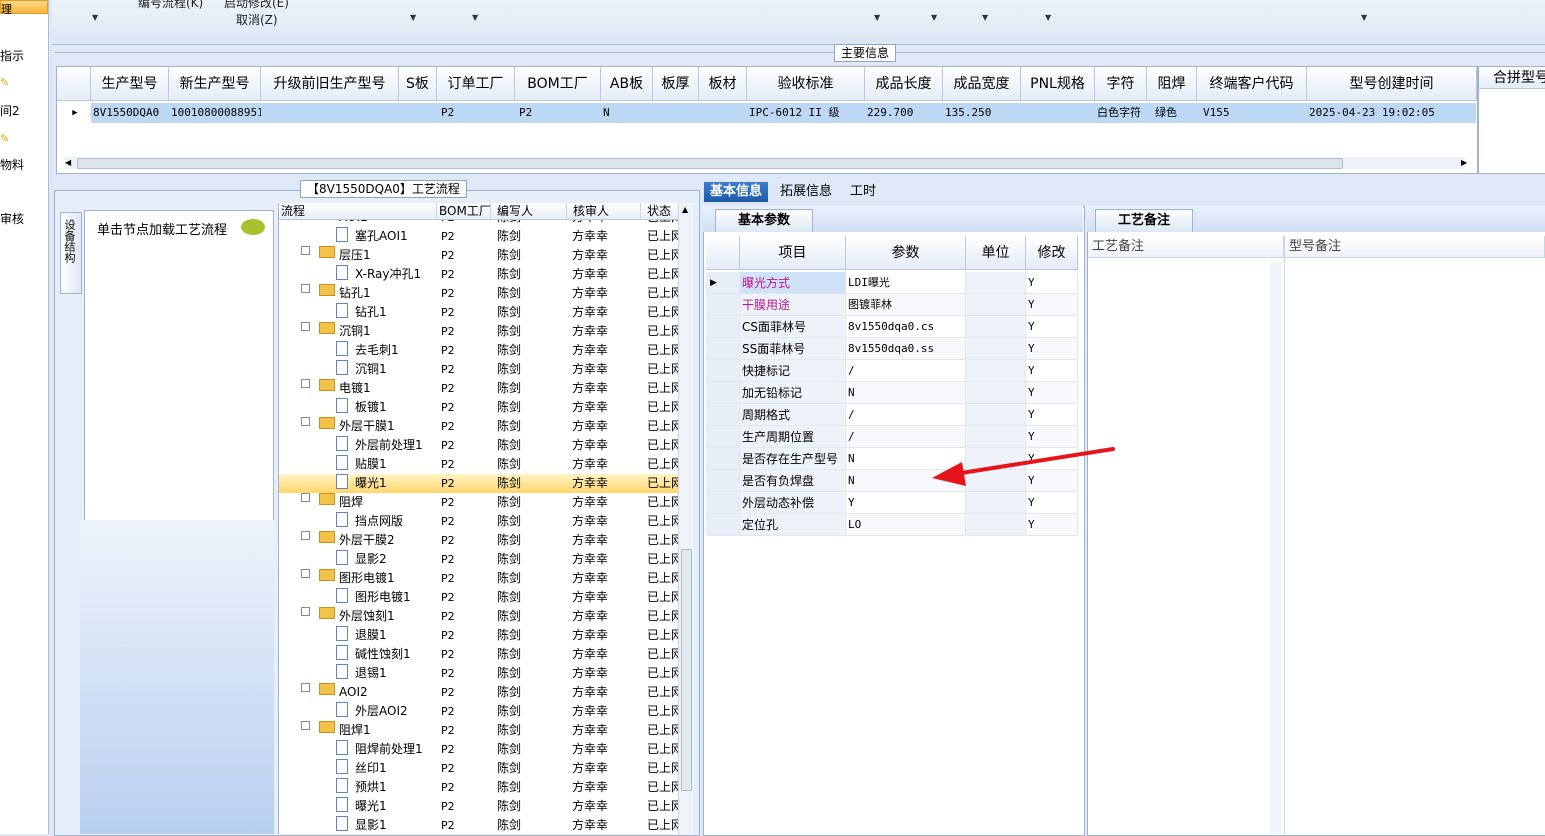 The image size is (1545, 836). Describe the element at coordinates (479, 388) in the screenshot. I see `tree-row: − 电镀1 P2 陈剑 方幸幸 已上网` at that location.